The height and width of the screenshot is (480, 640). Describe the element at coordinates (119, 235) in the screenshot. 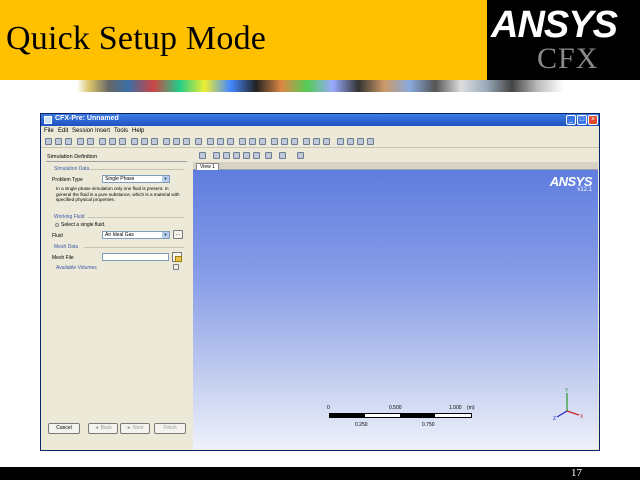

I see `fluid-value: Air Ideal Gas` at that location.